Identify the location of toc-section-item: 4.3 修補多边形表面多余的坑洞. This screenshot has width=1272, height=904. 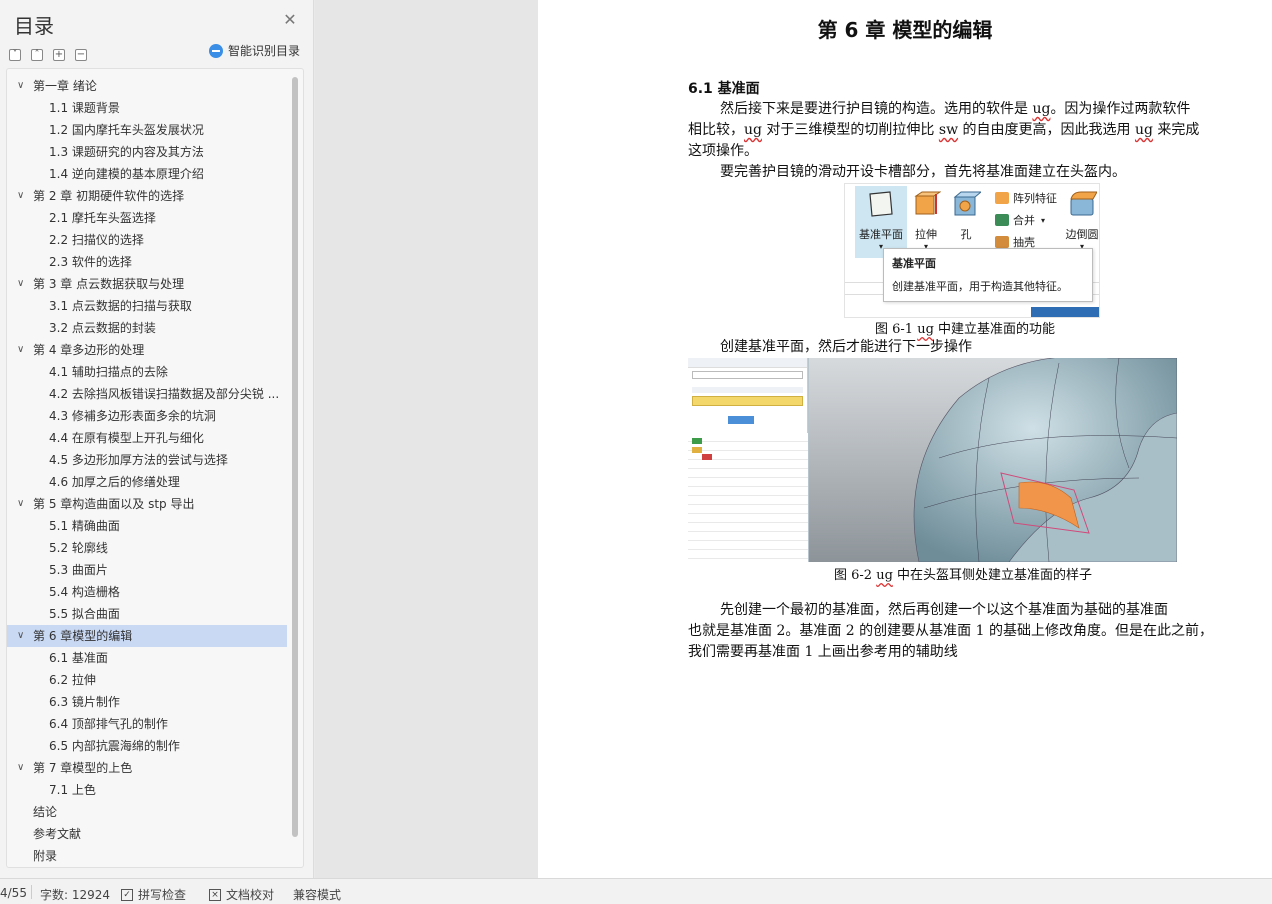
(147, 416).